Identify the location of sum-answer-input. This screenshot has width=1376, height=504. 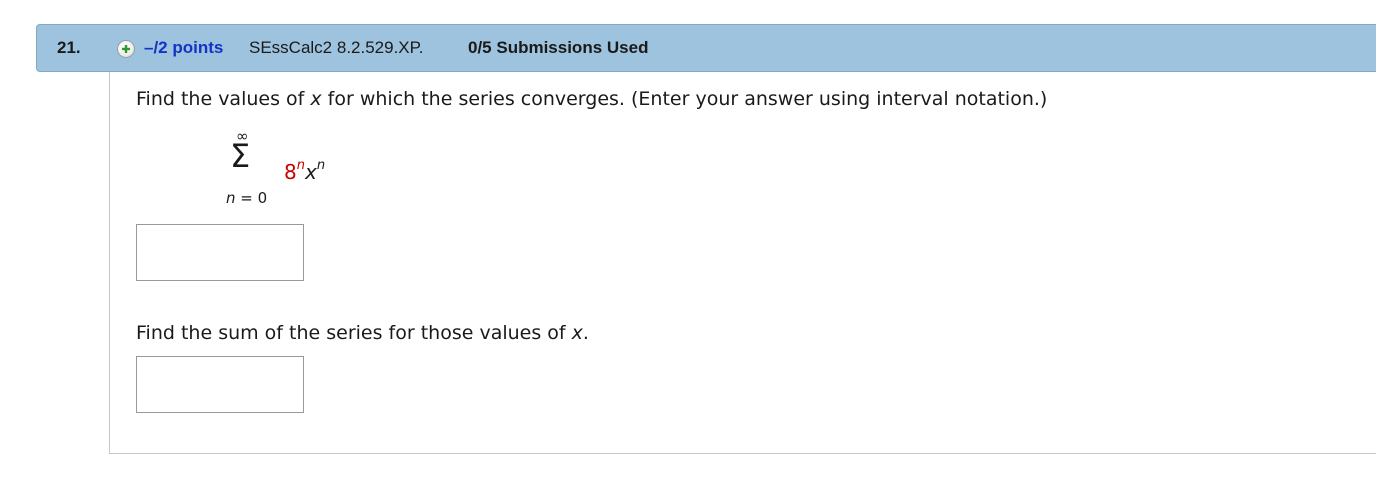
(220, 384).